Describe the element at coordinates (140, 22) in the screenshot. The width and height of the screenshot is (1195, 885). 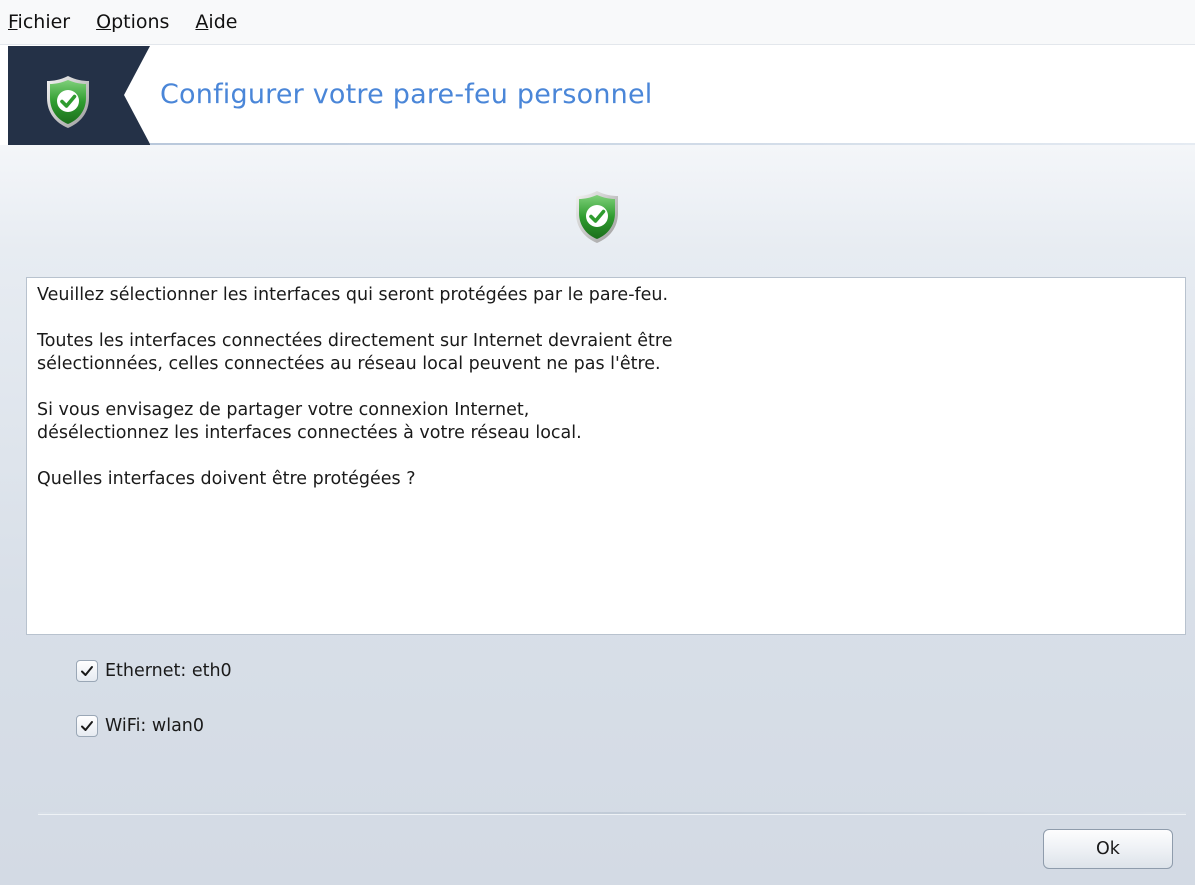
I see `menu-options-label: ptions` at that location.